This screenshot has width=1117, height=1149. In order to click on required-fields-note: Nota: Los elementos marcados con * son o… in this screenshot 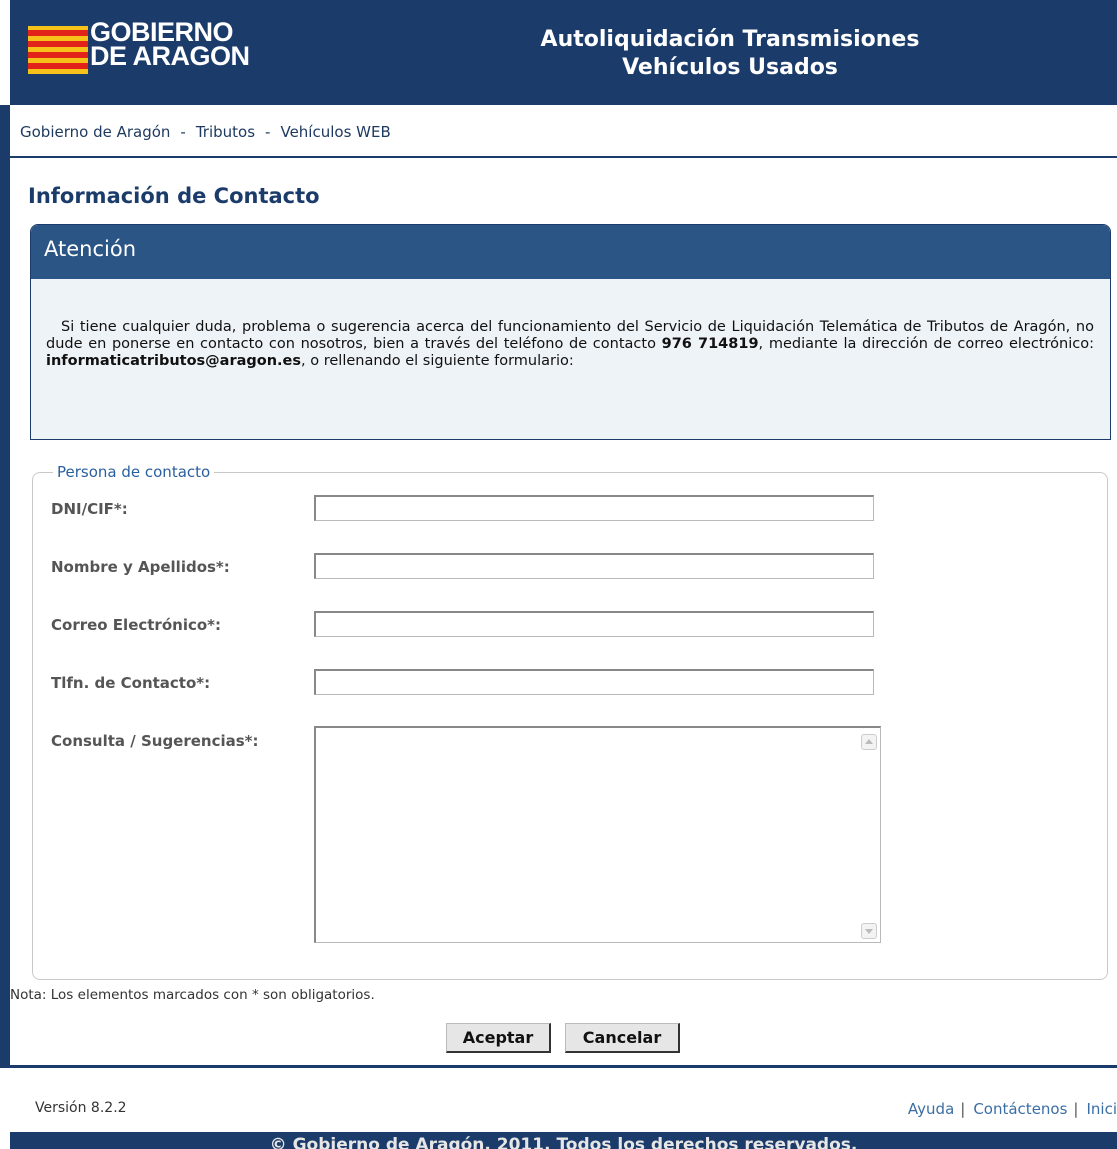, I will do `click(192, 995)`.